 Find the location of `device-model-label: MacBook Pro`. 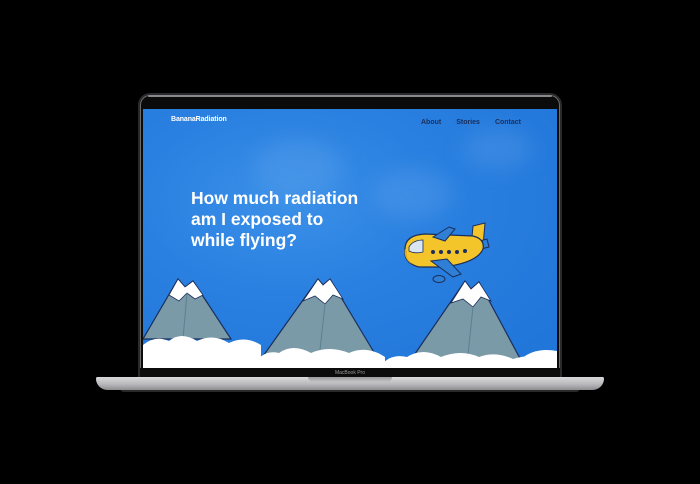

device-model-label: MacBook Pro is located at coordinates (349, 373).